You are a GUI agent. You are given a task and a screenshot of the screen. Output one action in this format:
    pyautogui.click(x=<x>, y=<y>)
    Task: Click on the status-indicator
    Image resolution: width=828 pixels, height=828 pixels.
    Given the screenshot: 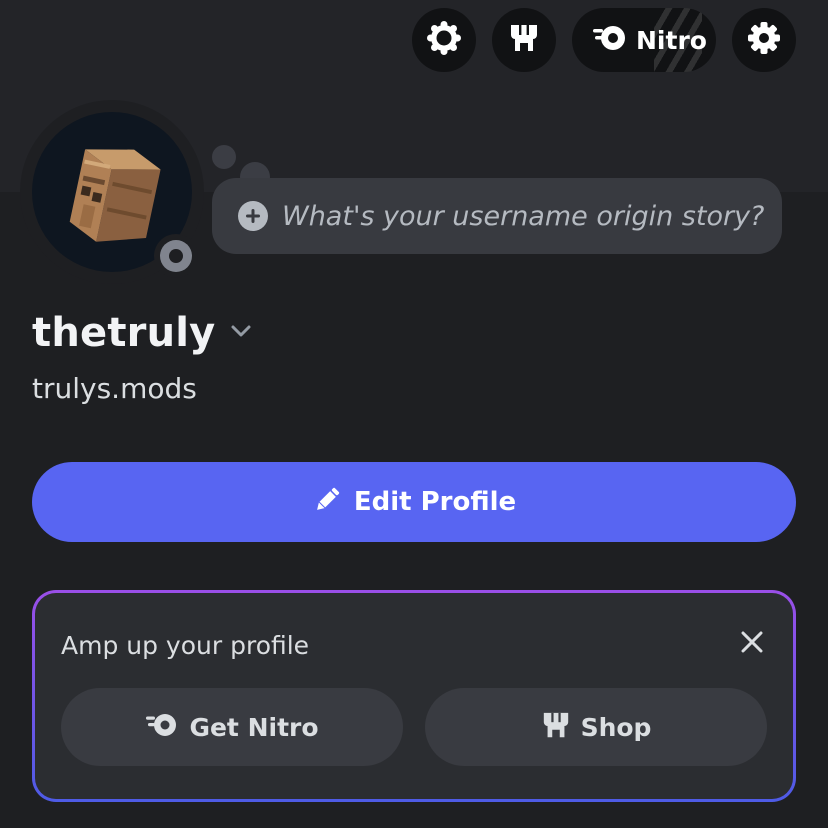 What is the action you would take?
    pyautogui.click(x=176, y=256)
    